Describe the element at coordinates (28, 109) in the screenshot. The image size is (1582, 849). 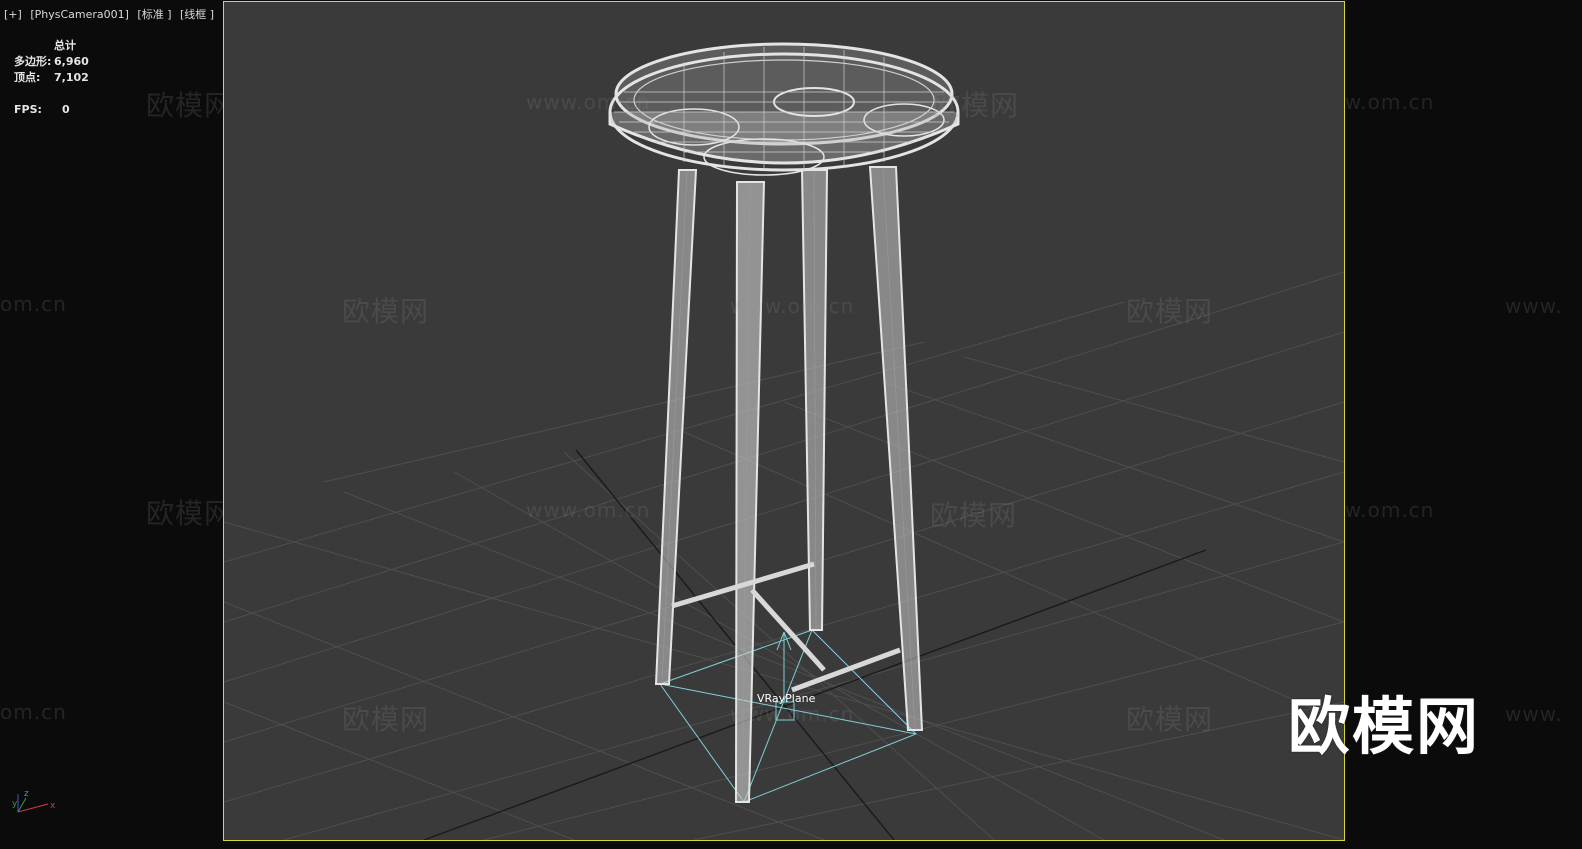
I see `stats-fps-label: FPS:` at that location.